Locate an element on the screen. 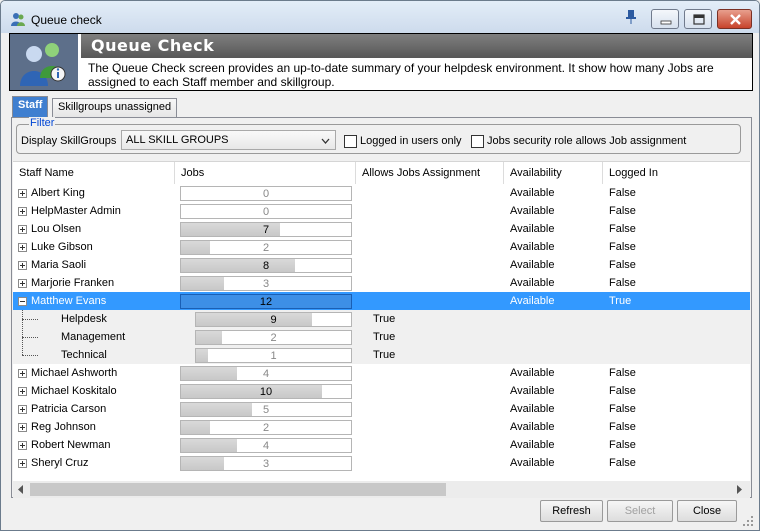 The height and width of the screenshot is (531, 760). staff-name: Patricia Carson is located at coordinates (69, 409).